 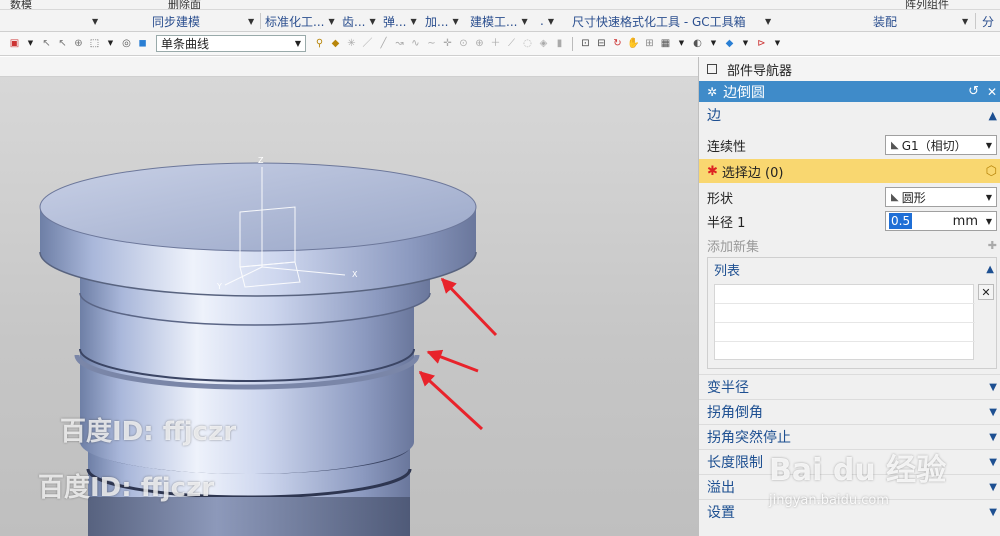 I want to click on tangent-icon: ⟋, so click(x=511, y=43).